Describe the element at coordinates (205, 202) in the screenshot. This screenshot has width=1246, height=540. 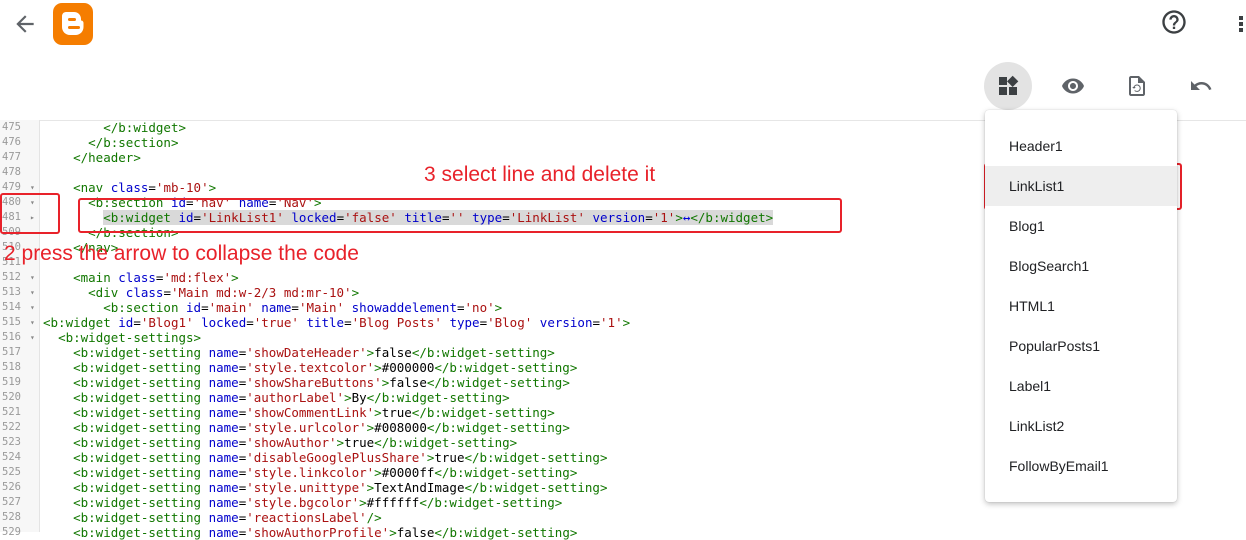
I see `code-text: <b:section id='nav' name='Nav'>` at that location.